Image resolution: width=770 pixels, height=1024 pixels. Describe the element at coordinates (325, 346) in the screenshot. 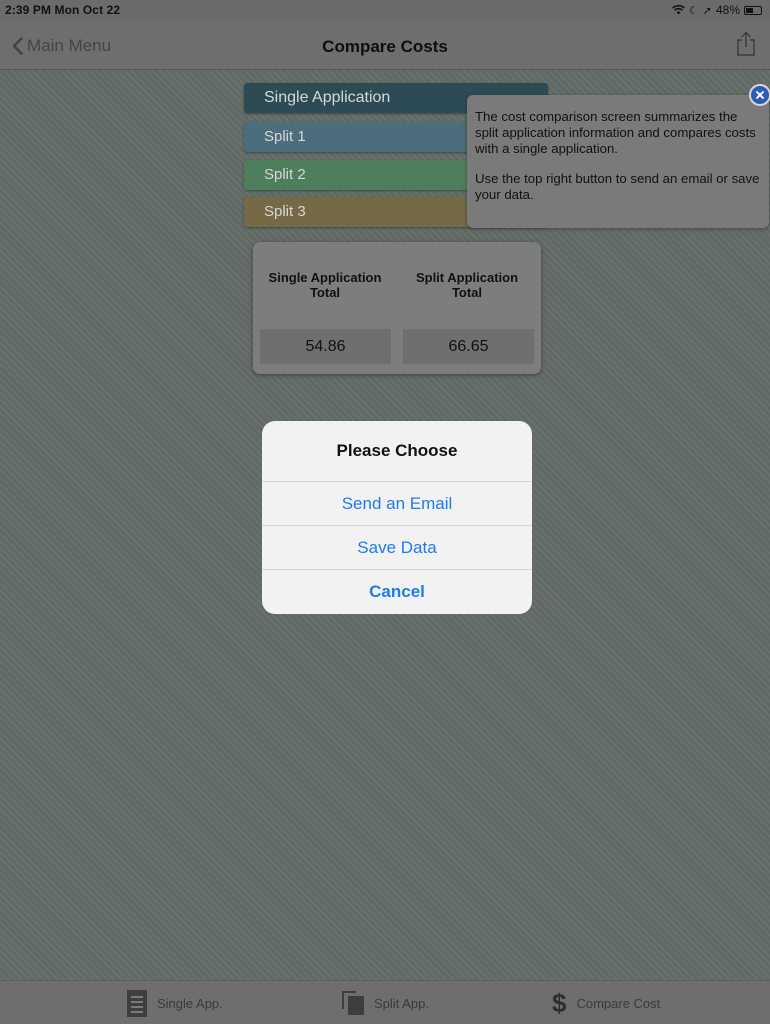

I see `single-total-value: 54.86` at that location.